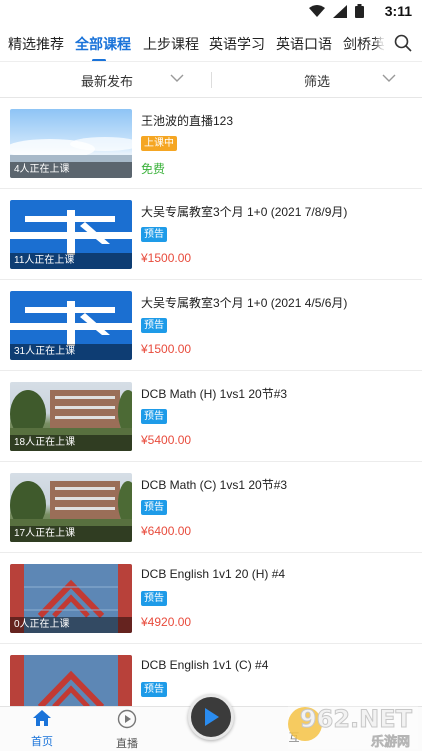 The image size is (422, 751). Describe the element at coordinates (166, 440) in the screenshot. I see `course-price: ¥5400.00` at that location.